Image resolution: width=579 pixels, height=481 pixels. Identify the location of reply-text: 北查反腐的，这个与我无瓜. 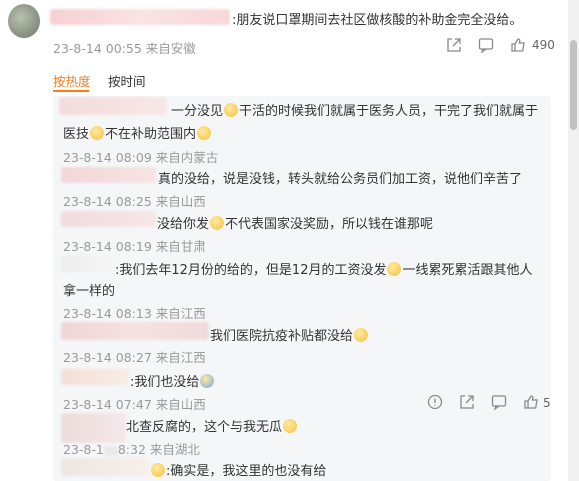
(212, 425).